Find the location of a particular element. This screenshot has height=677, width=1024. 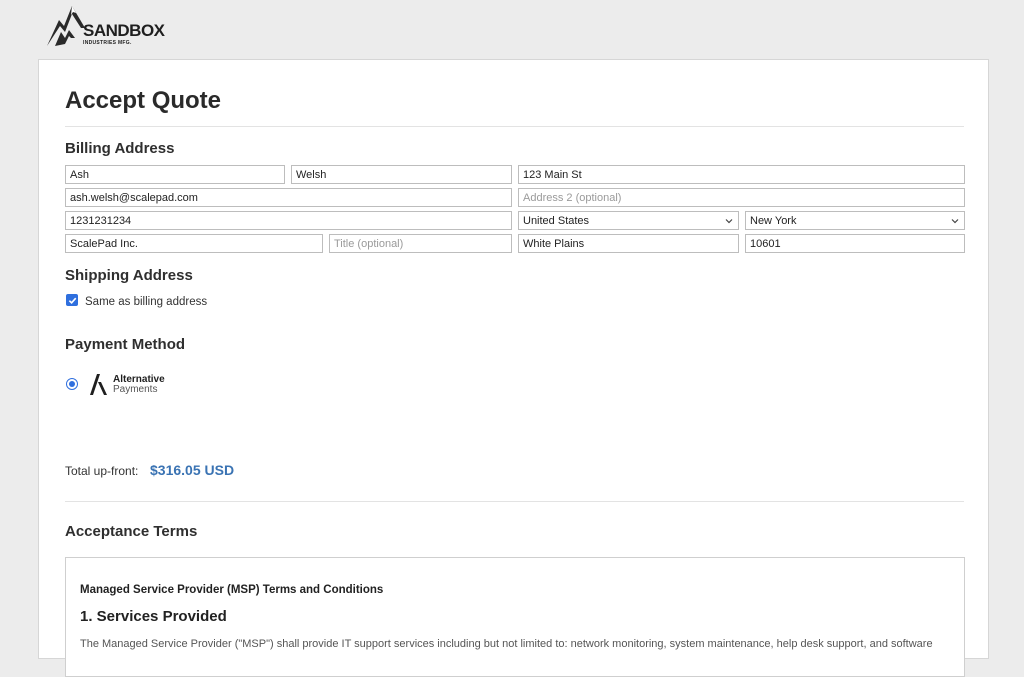

alternative-payments-logo-icon is located at coordinates (98, 384).